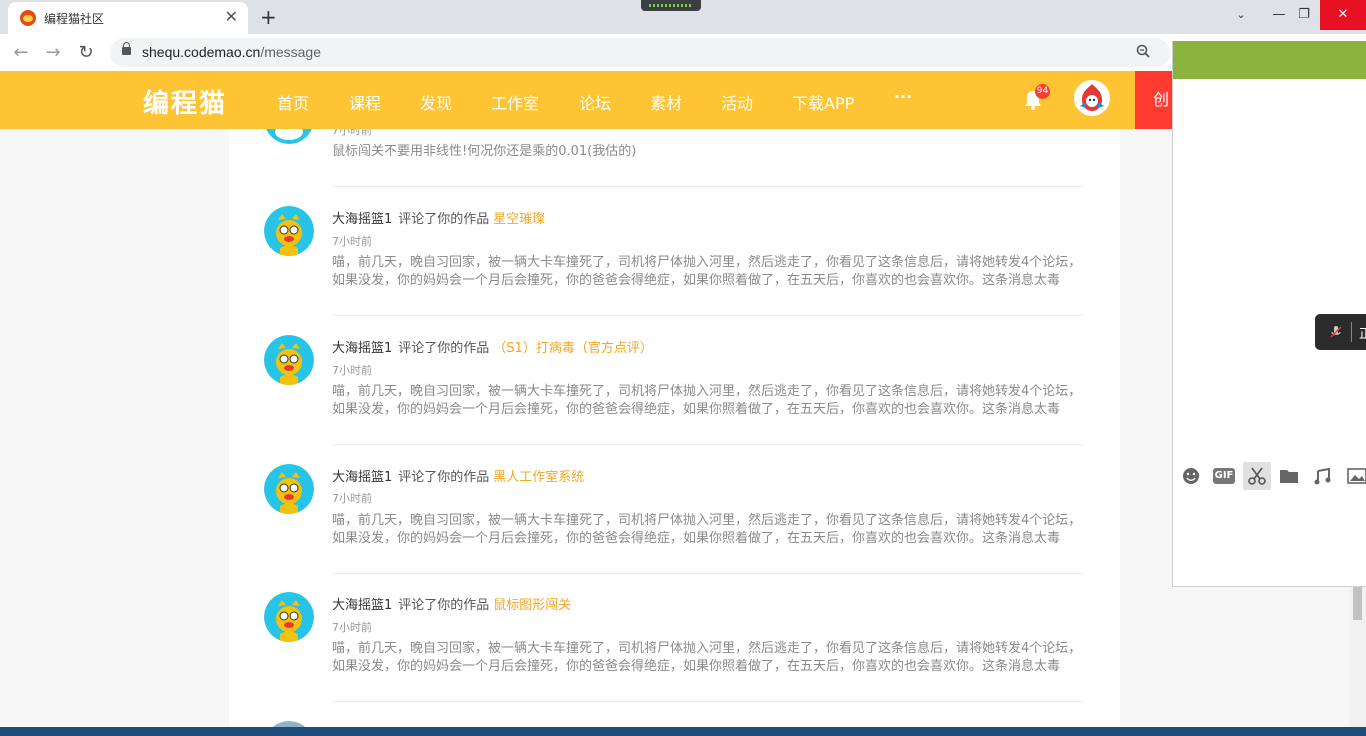 This screenshot has width=1366, height=736. Describe the element at coordinates (1143, 53) in the screenshot. I see `zoom-icon` at that location.